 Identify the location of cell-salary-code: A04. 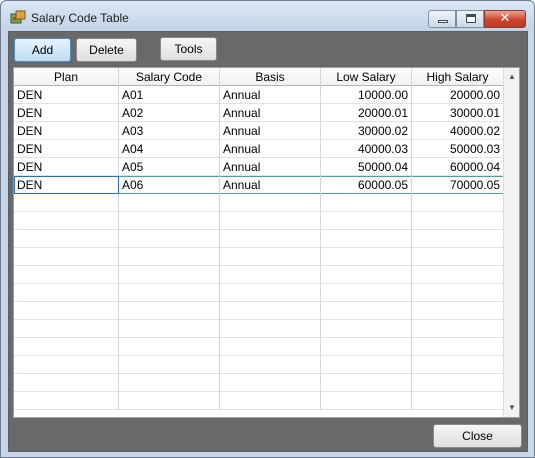
(169, 149).